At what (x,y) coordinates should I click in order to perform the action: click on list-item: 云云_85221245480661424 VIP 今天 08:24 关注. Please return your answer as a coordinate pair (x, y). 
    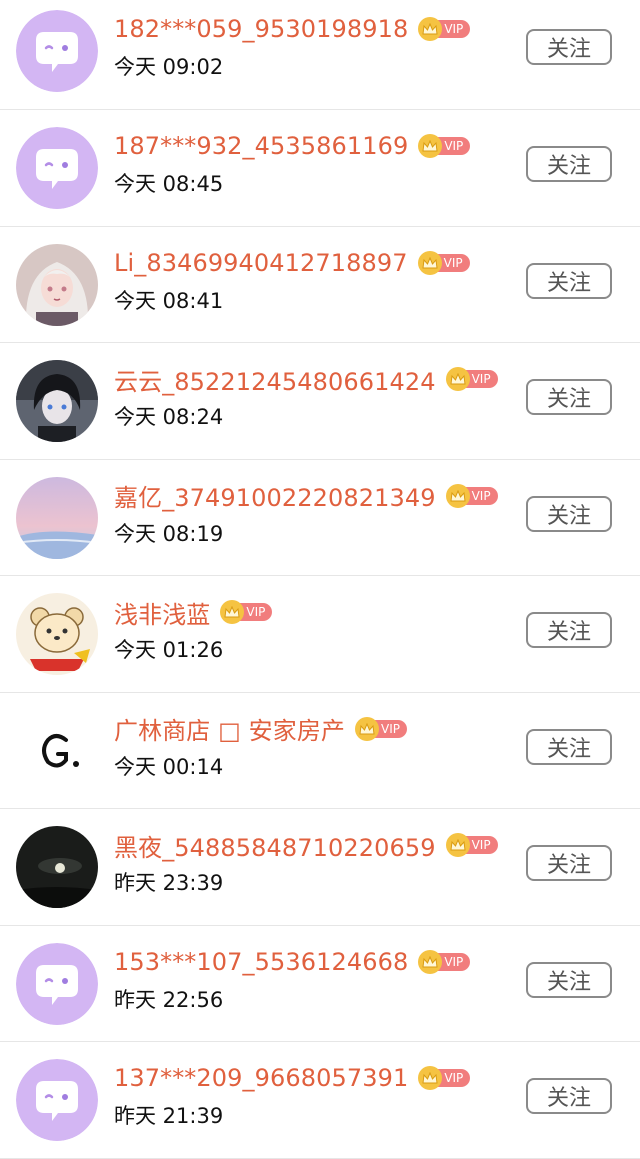
    Looking at the image, I should click on (320, 401).